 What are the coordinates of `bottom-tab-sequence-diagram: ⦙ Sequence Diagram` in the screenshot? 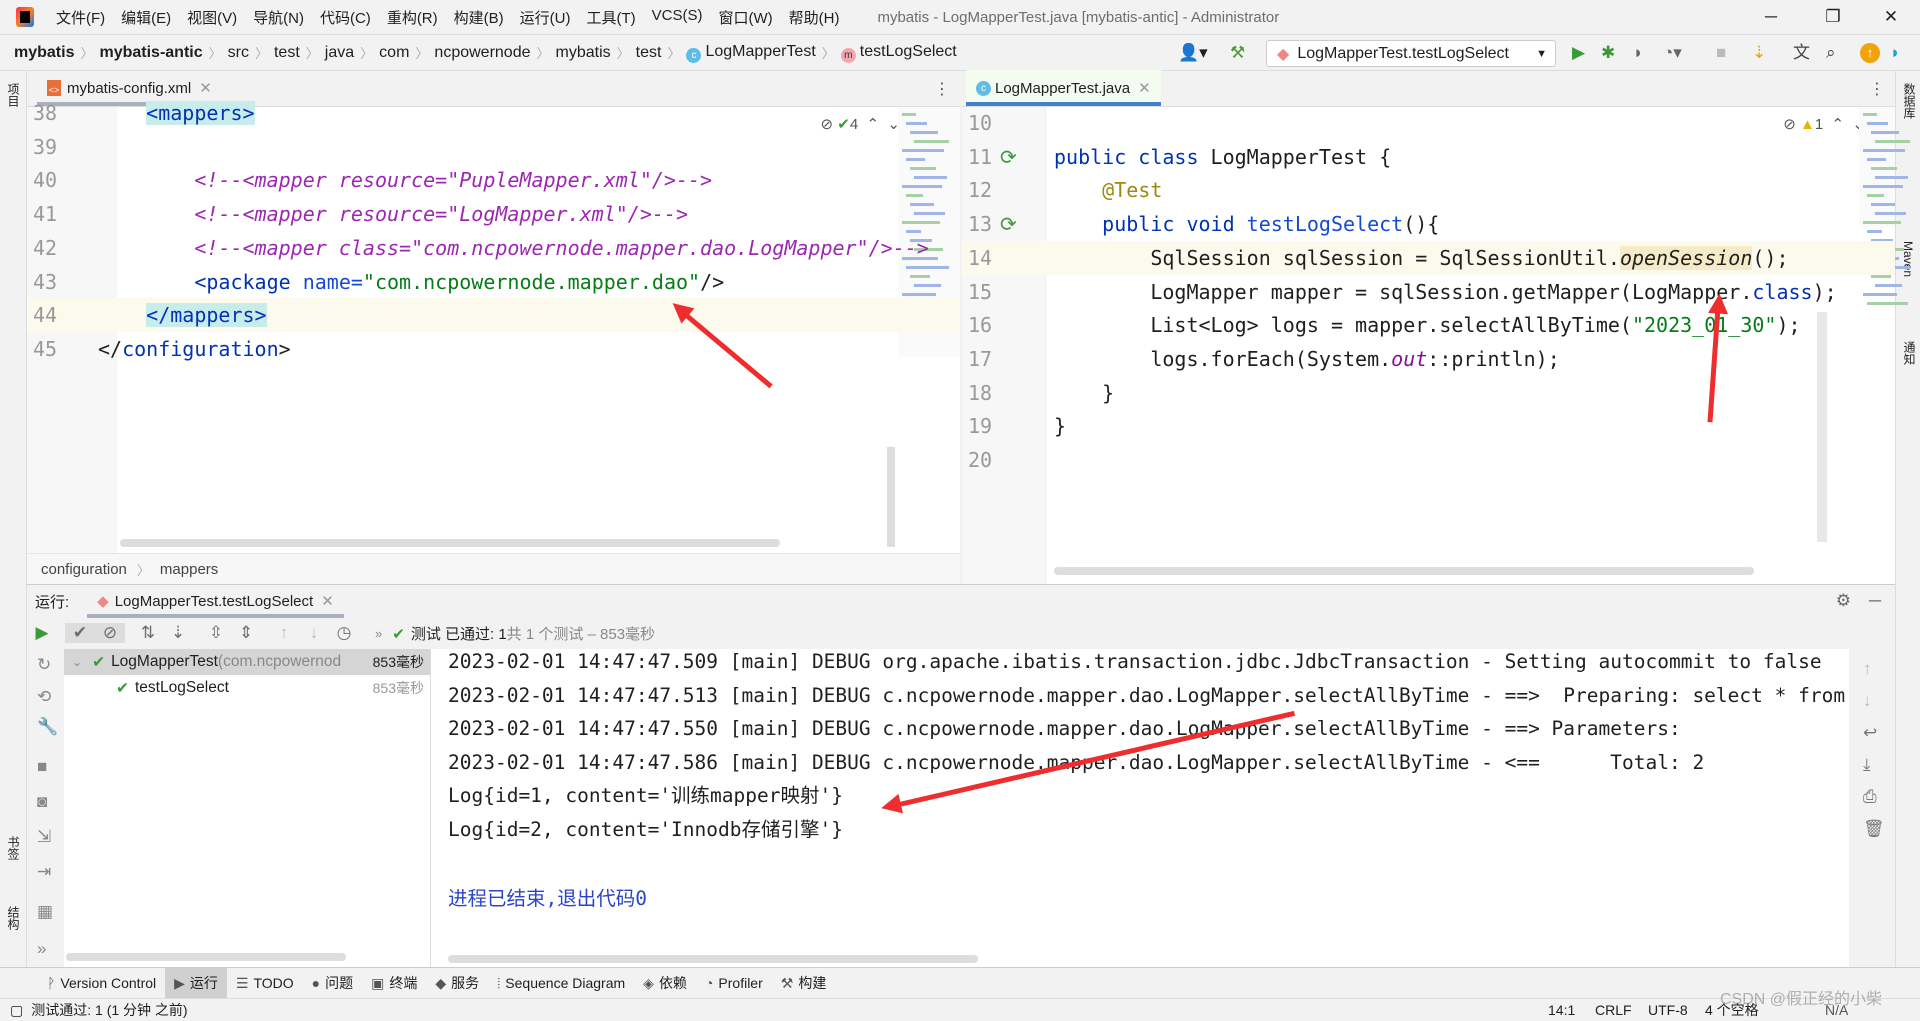 It's located at (561, 983).